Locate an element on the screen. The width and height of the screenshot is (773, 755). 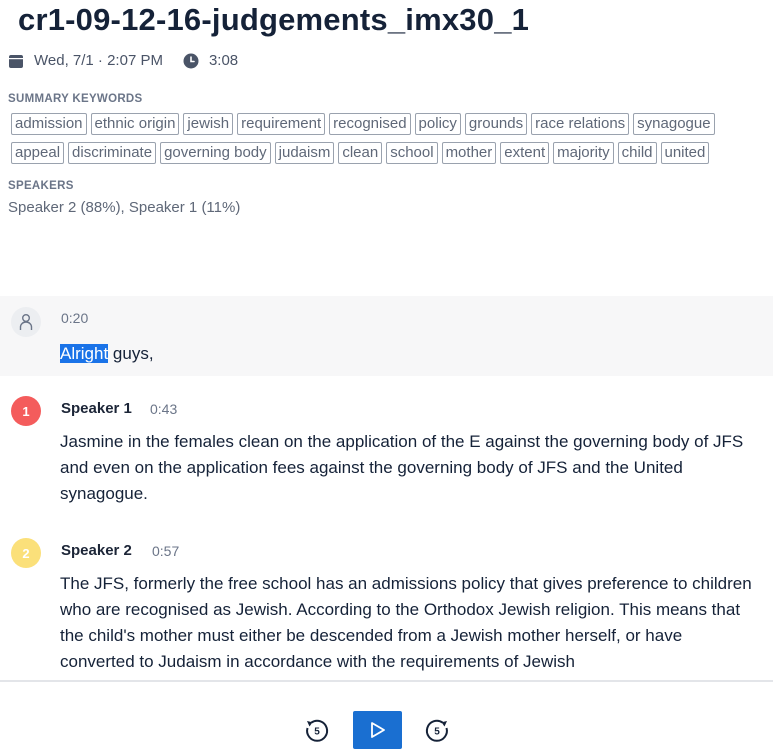
keyword-chip: jewish is located at coordinates (208, 124).